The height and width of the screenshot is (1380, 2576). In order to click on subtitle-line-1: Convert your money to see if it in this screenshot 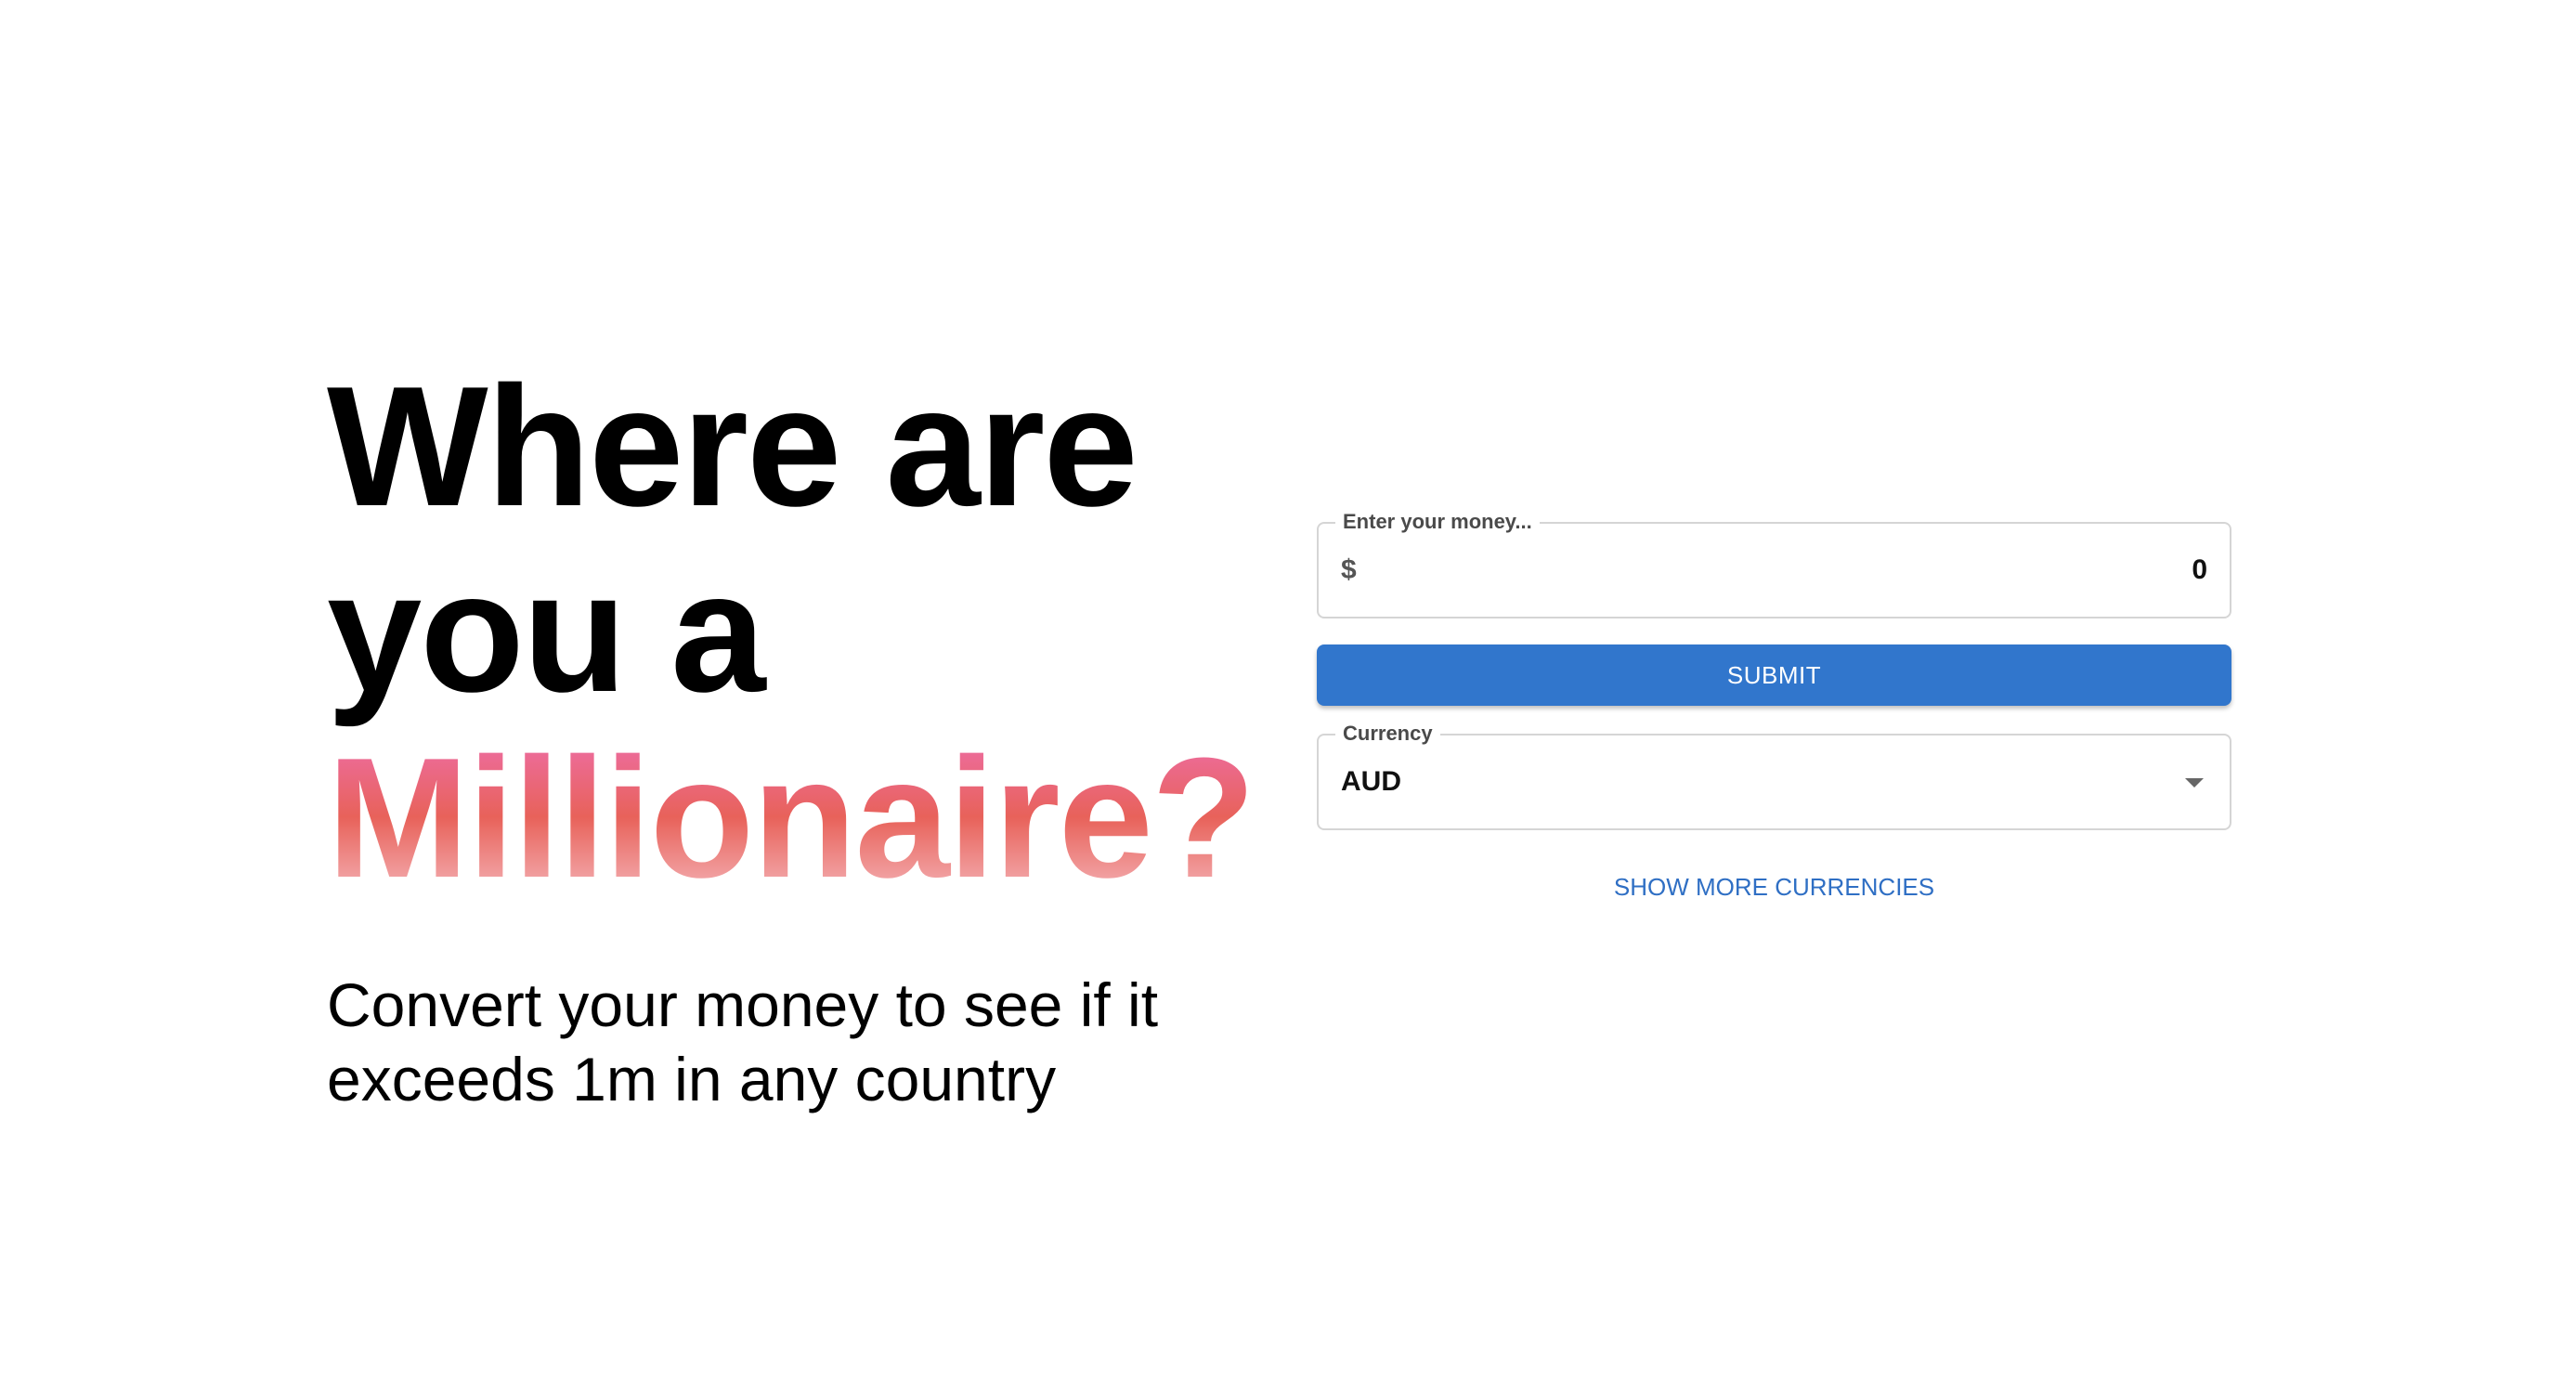, I will do `click(743, 1004)`.